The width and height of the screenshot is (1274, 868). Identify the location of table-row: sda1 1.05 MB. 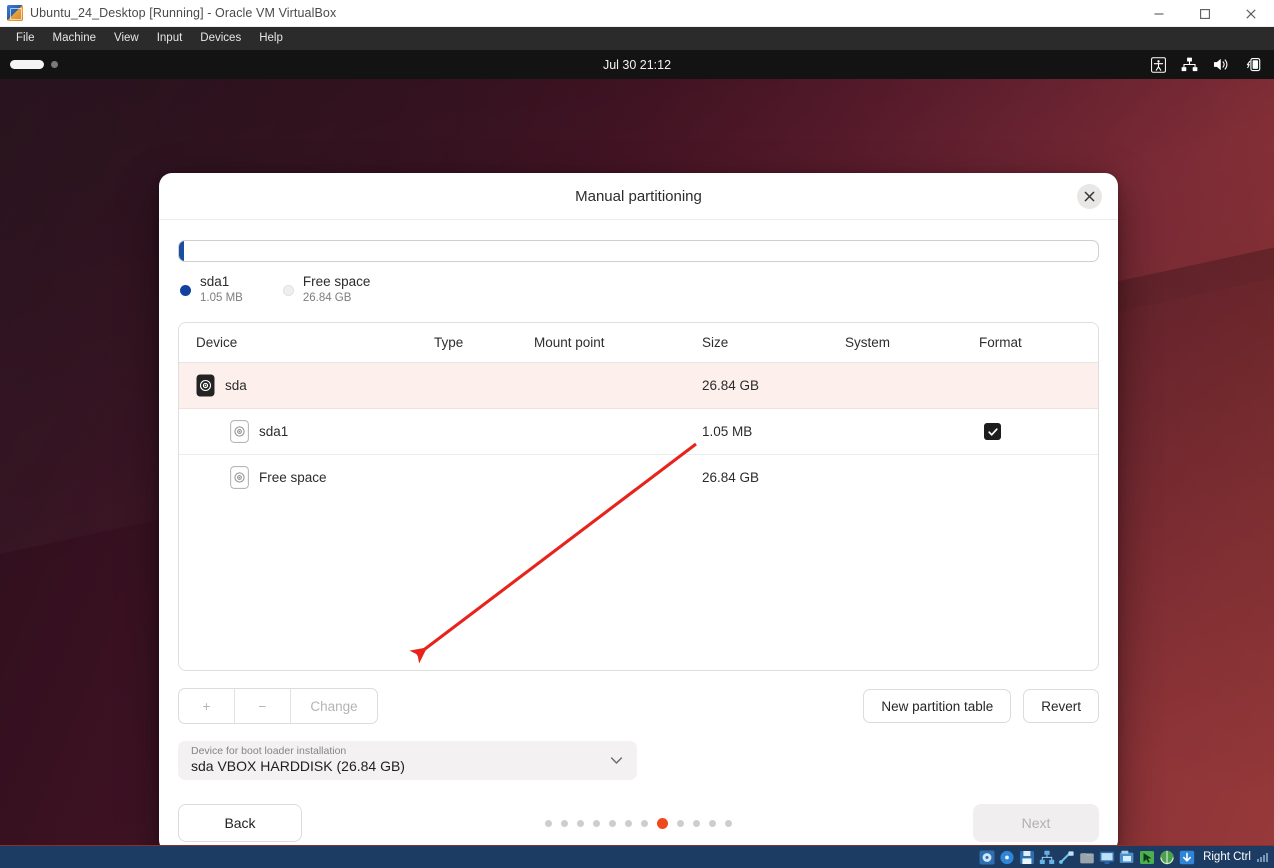
(638, 431).